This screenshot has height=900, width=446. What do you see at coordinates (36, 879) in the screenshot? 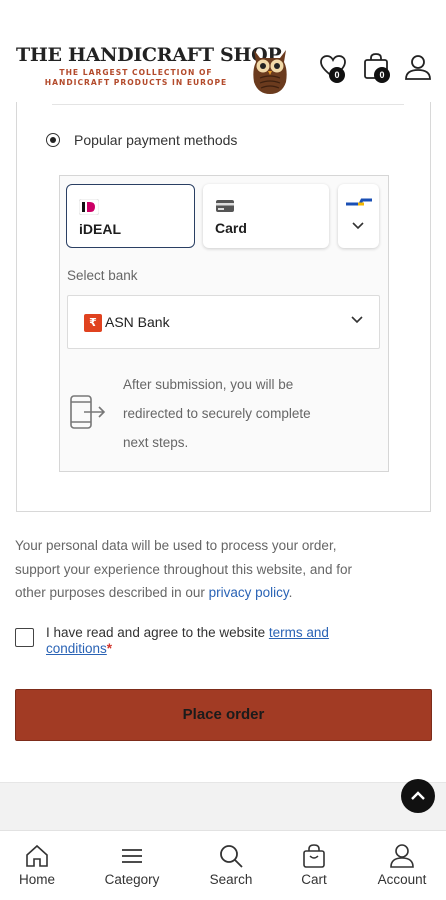
I see `nav-home-label: Home` at bounding box center [36, 879].